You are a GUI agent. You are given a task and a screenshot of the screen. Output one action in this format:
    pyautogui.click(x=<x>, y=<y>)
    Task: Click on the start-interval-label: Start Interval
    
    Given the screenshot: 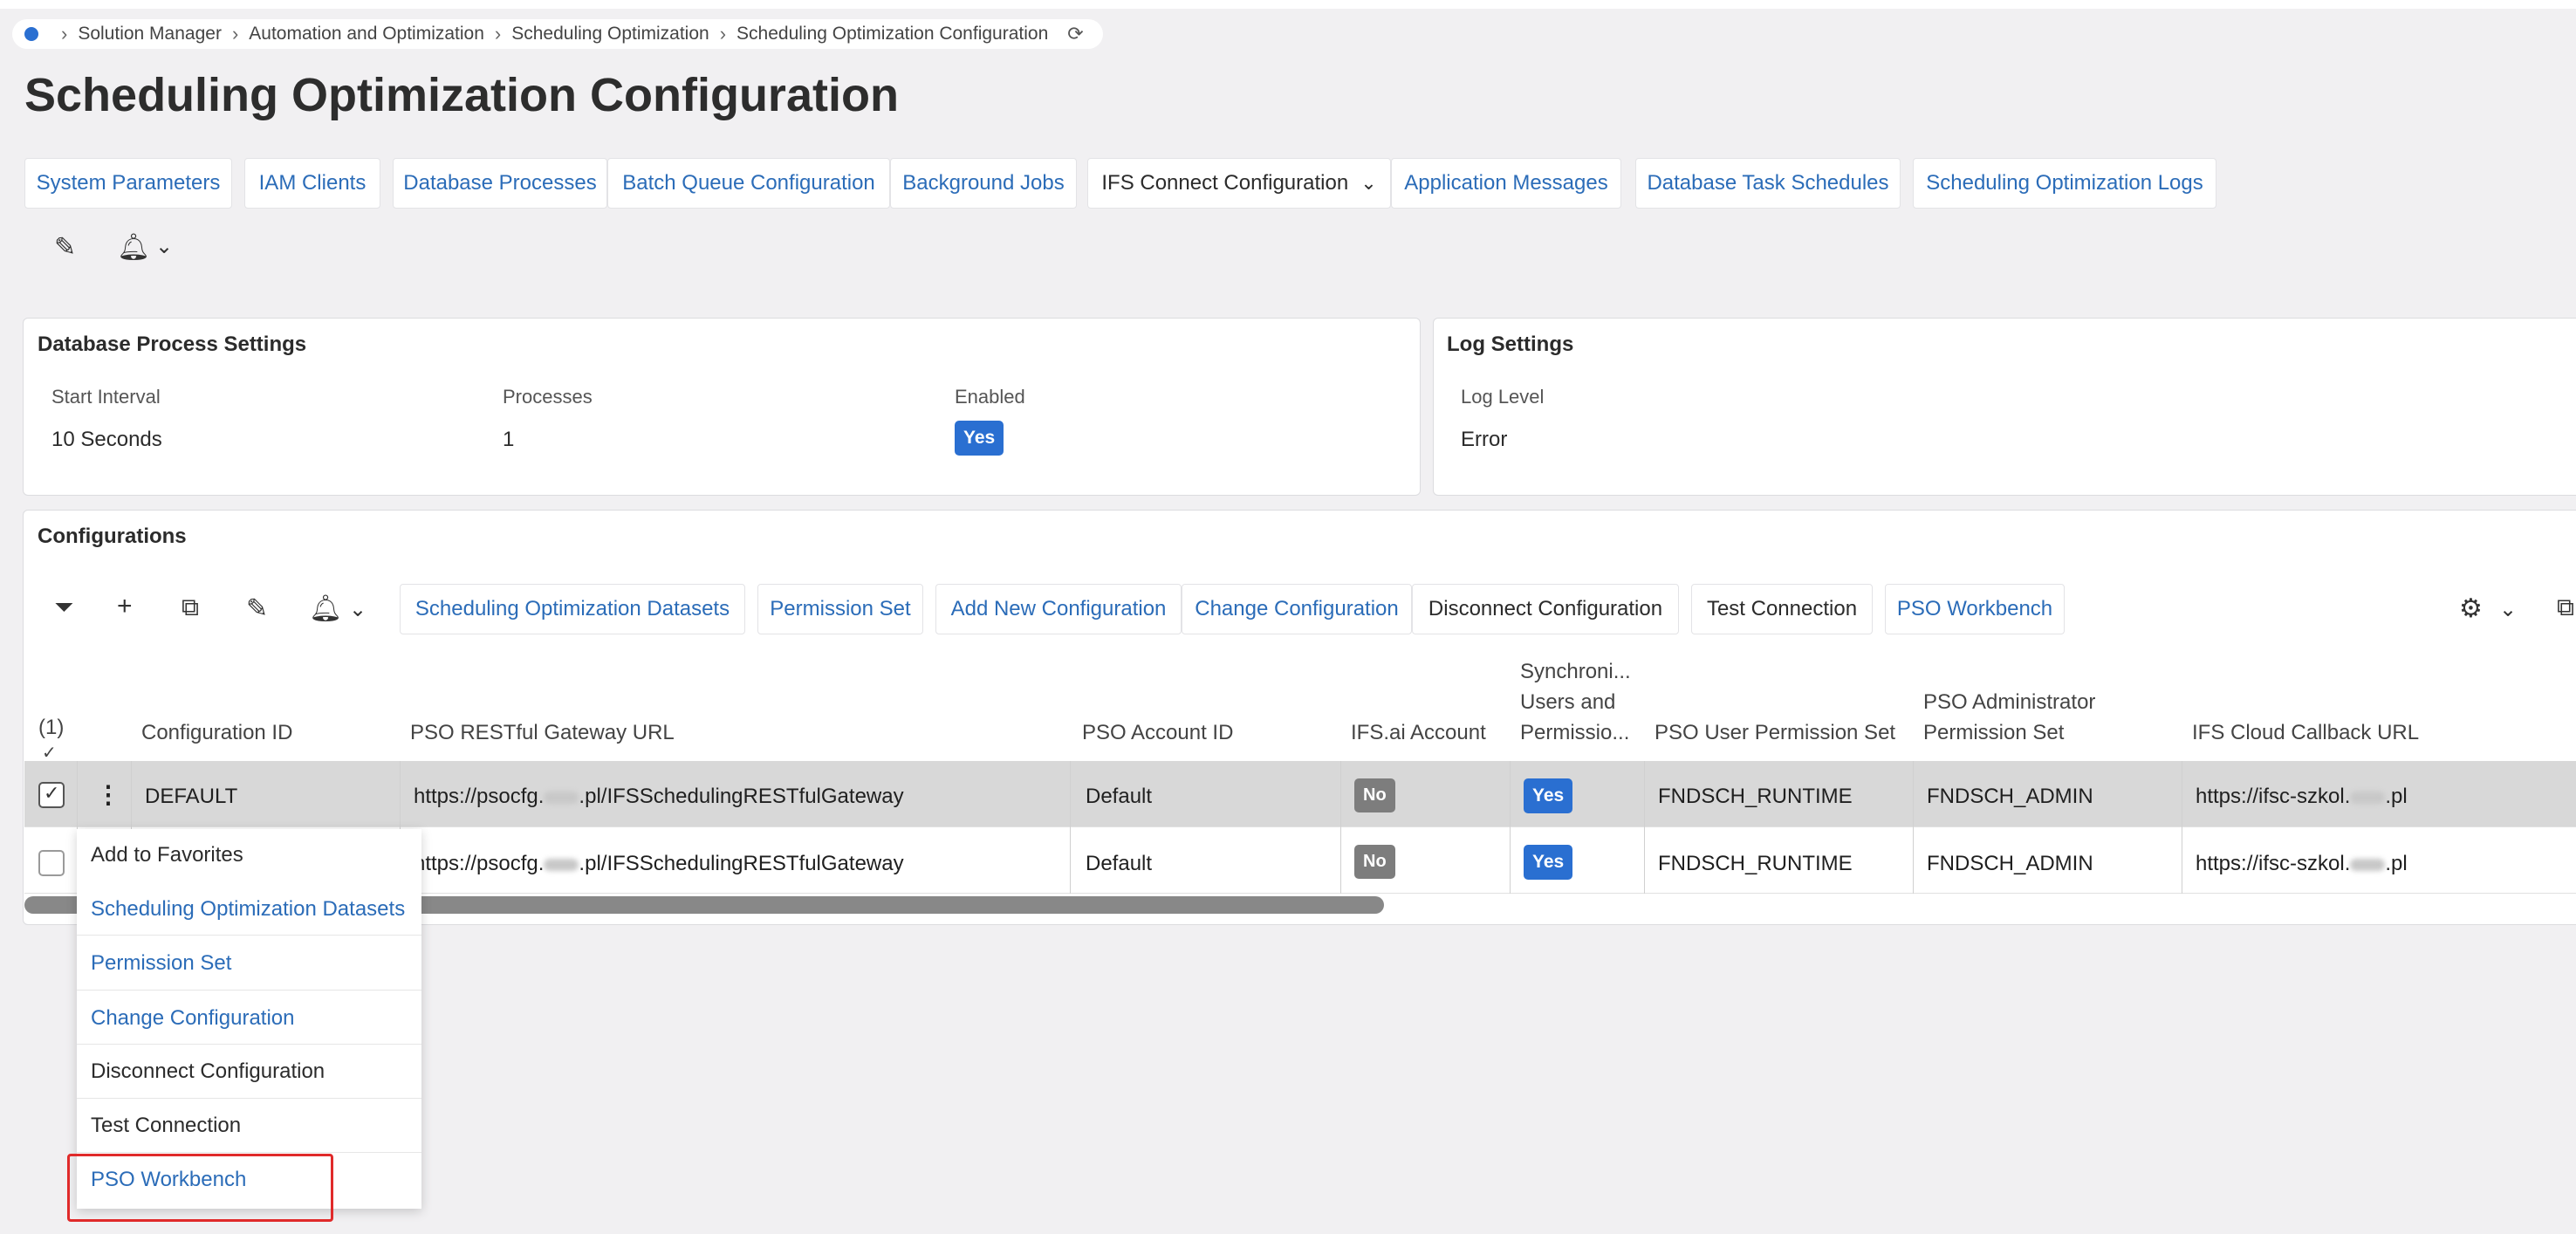 What is the action you would take?
    pyautogui.click(x=106, y=397)
    